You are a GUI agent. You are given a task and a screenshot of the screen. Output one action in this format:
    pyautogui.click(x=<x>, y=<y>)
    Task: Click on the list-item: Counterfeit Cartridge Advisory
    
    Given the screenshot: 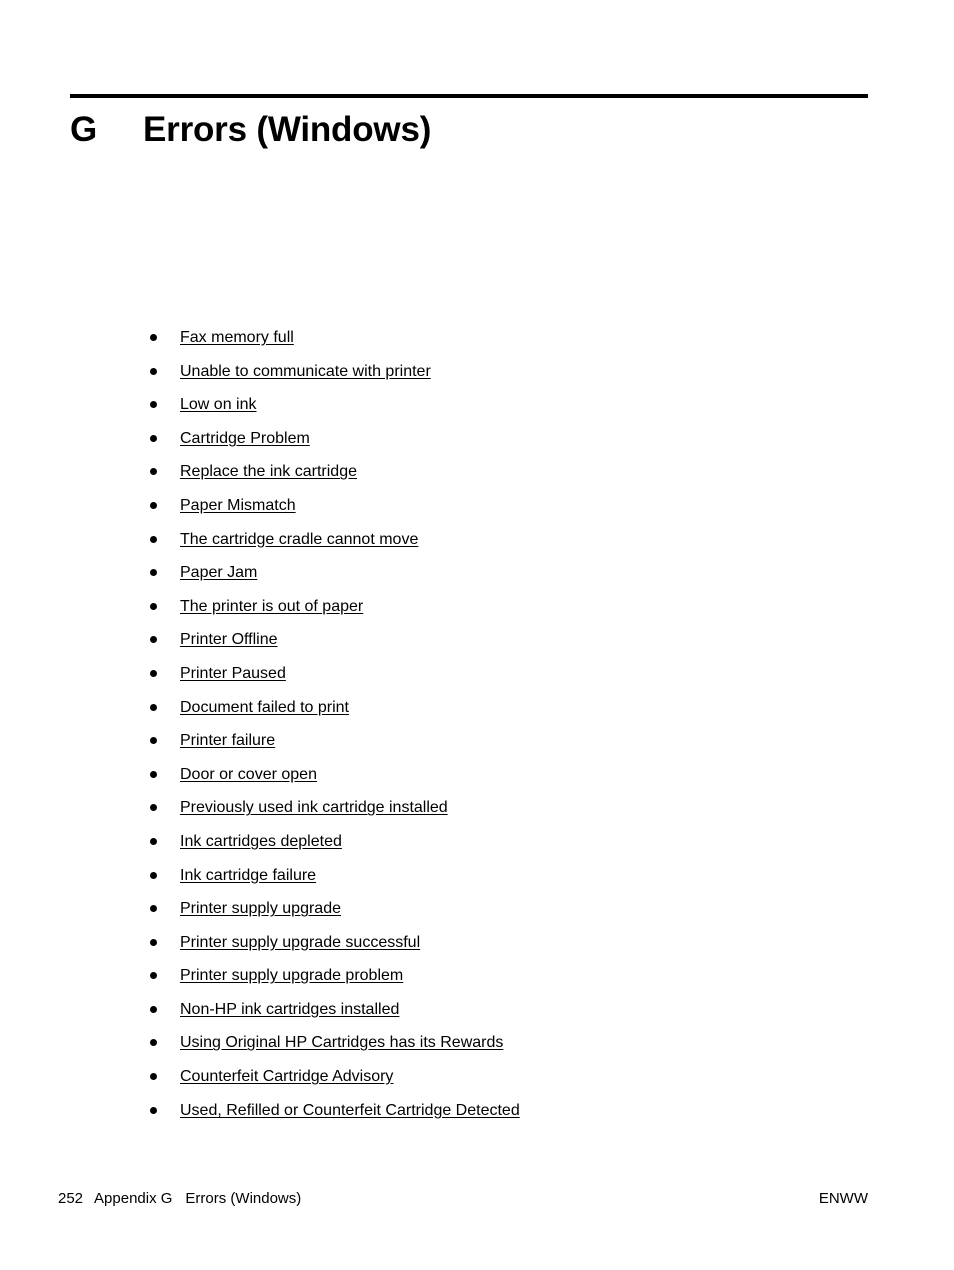 What is the action you would take?
    pyautogui.click(x=530, y=1083)
    